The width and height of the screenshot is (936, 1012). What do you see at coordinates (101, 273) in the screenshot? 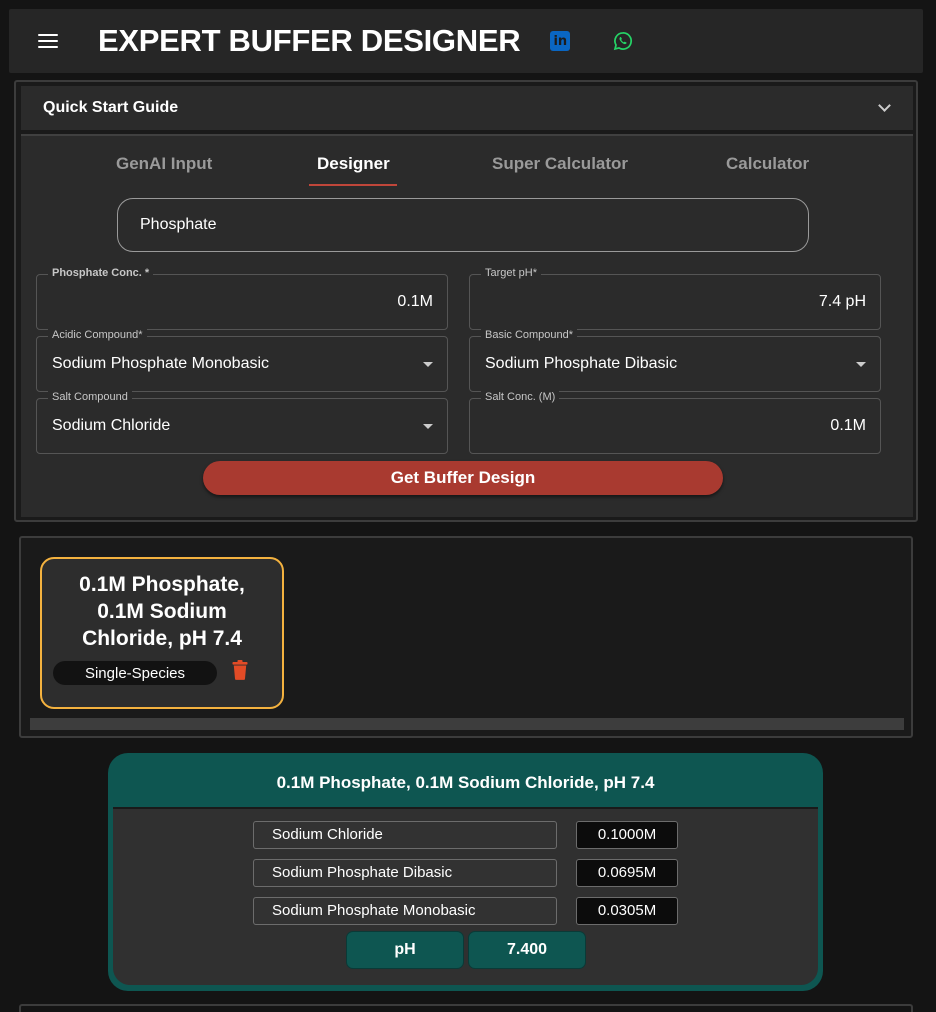
I see `phosphate-conc-label: Phosphate Conc. *` at bounding box center [101, 273].